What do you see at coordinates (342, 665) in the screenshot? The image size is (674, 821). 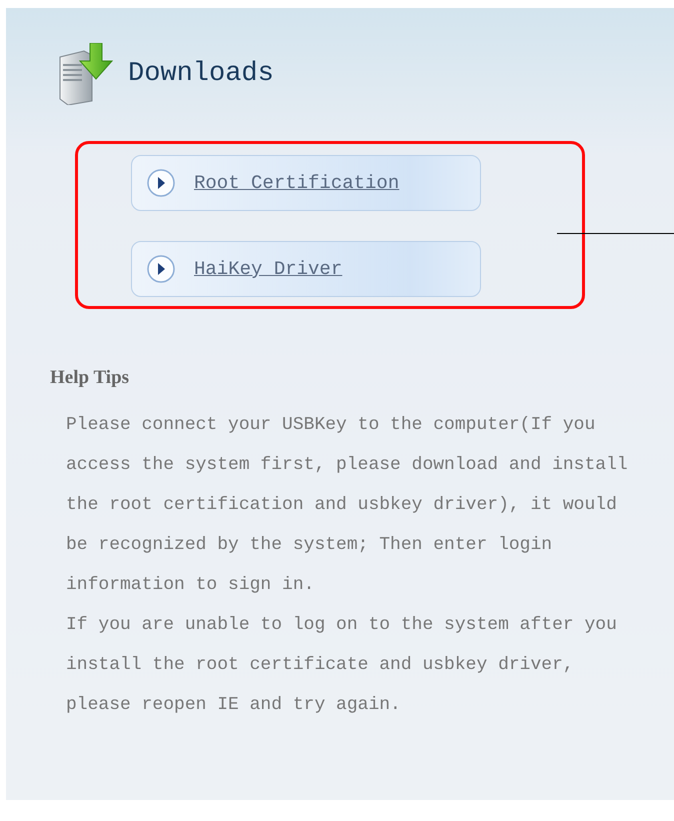 I see `help-paragraph: If you are unable to log on to the system after you install the root certificate and usbkey driver, please reopen IE and try again.` at bounding box center [342, 665].